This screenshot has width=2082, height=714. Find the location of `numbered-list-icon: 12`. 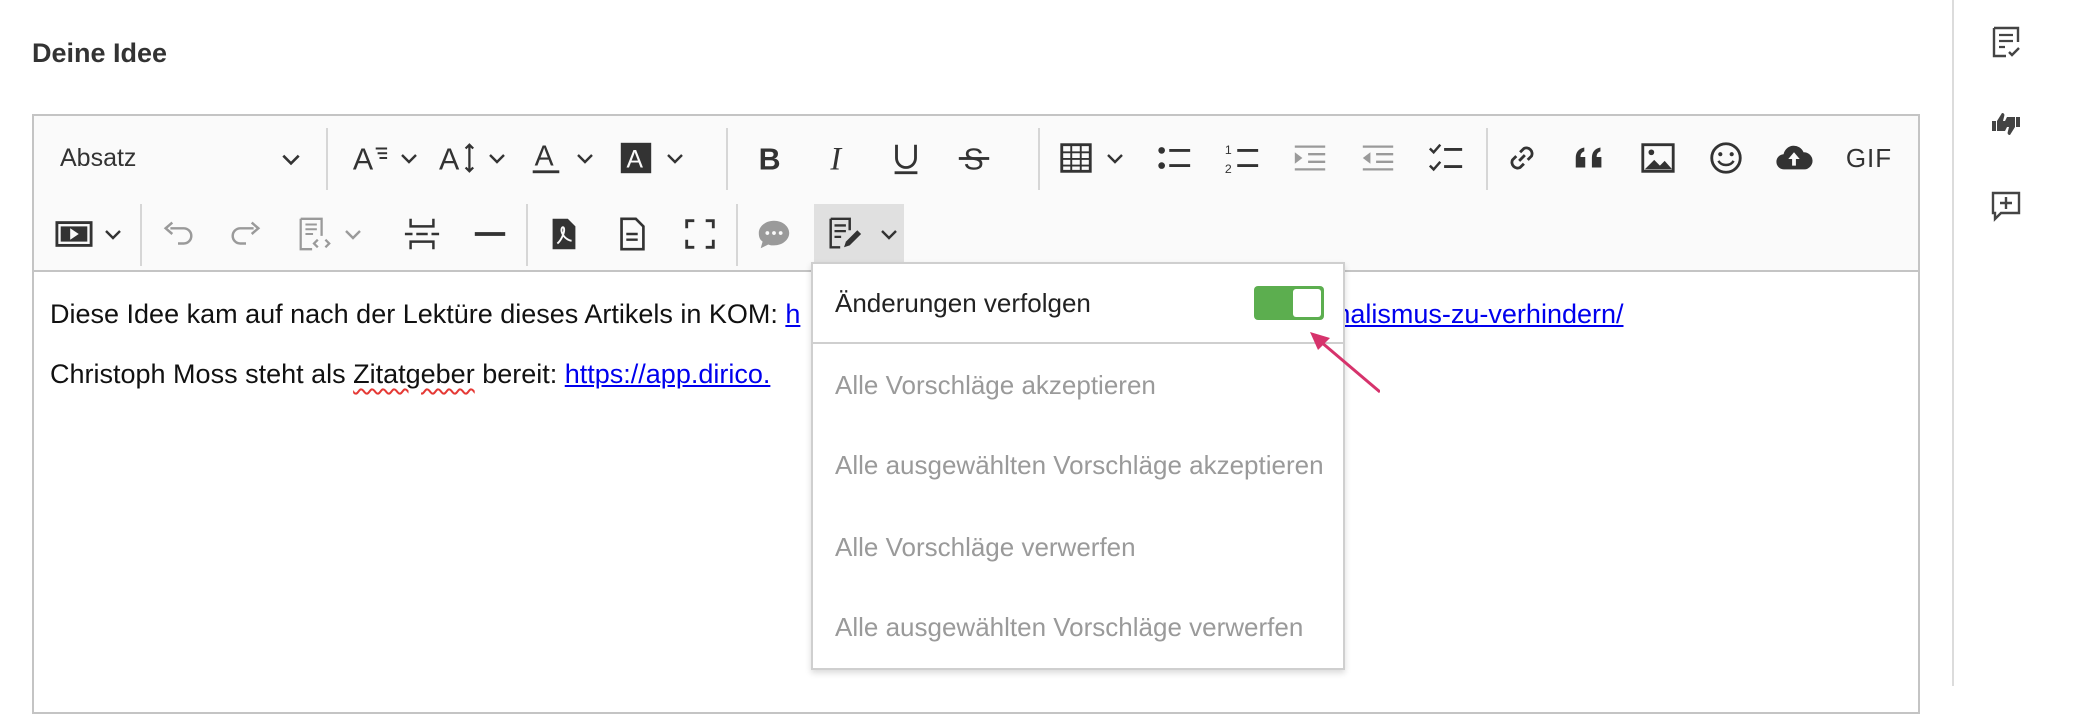

numbered-list-icon: 12 is located at coordinates (1242, 159).